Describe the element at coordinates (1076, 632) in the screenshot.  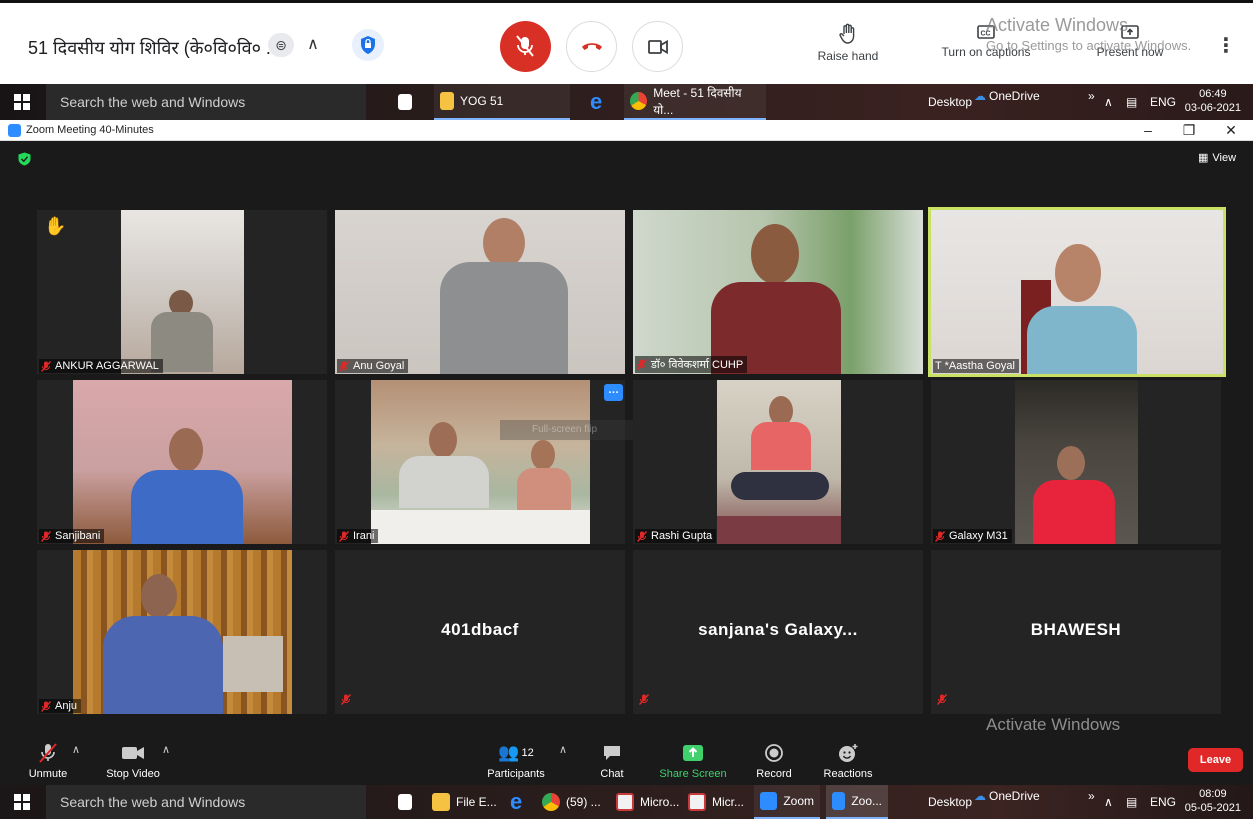
I see `participant-tile-no-video: BHAWESH` at that location.